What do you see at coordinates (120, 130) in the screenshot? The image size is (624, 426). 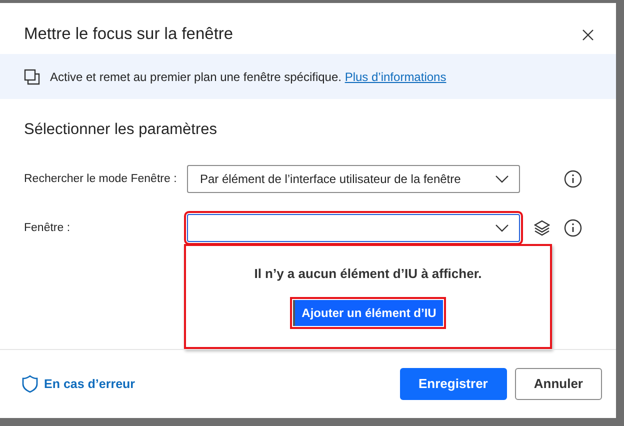 I see `section-title: Sélectionner les paramètres` at bounding box center [120, 130].